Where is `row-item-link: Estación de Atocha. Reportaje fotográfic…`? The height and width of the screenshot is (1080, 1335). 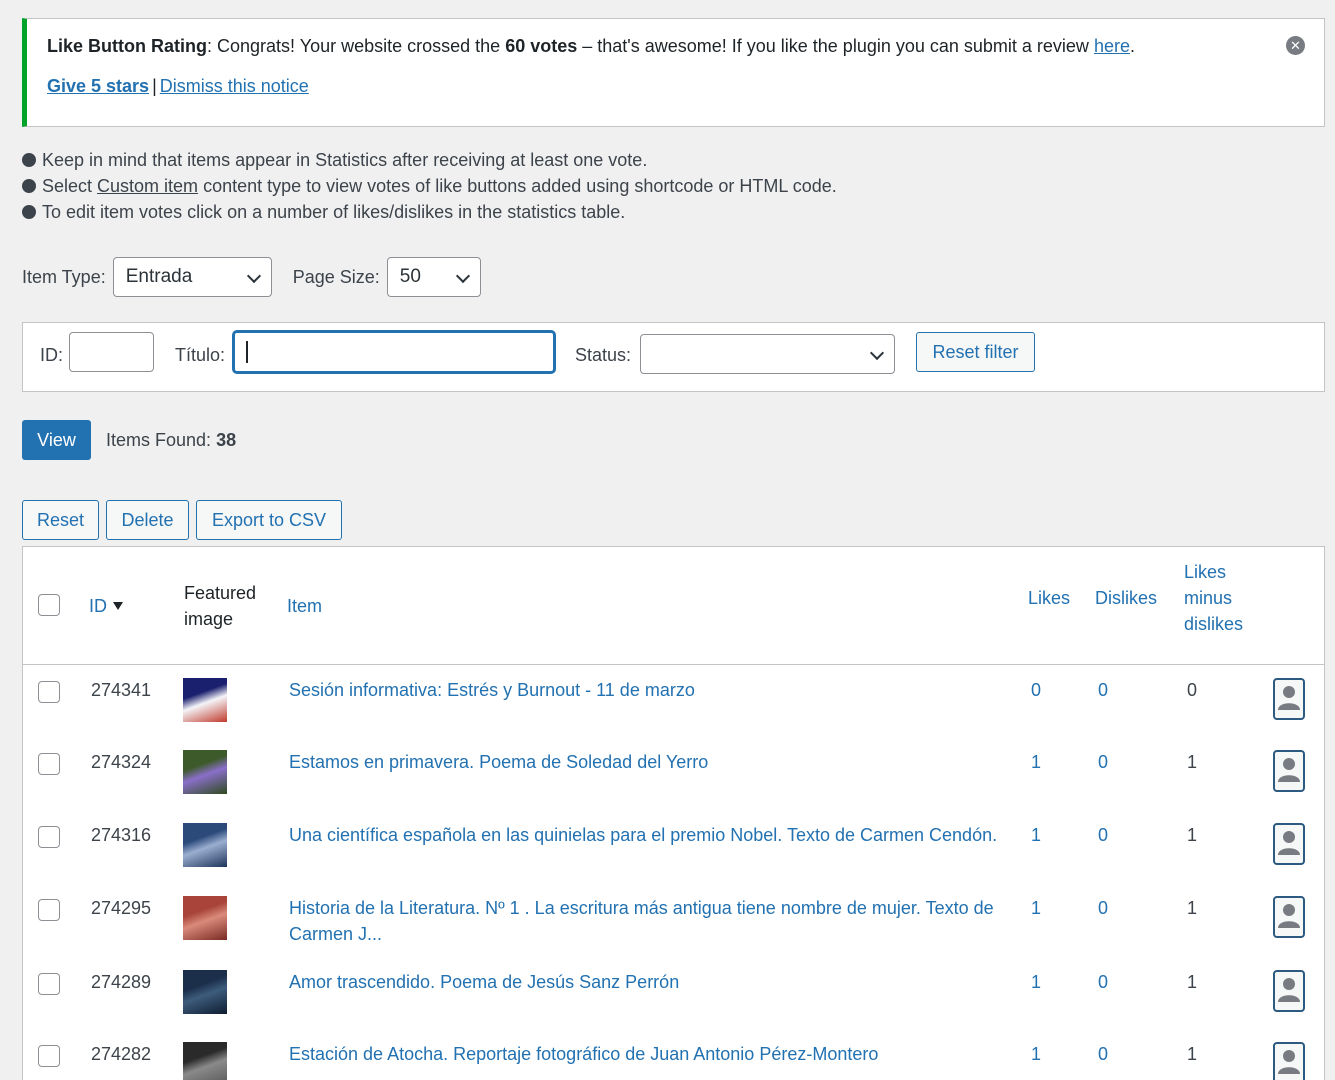
row-item-link: Estación de Atocha. Reportaje fotográfic… is located at coordinates (644, 1054).